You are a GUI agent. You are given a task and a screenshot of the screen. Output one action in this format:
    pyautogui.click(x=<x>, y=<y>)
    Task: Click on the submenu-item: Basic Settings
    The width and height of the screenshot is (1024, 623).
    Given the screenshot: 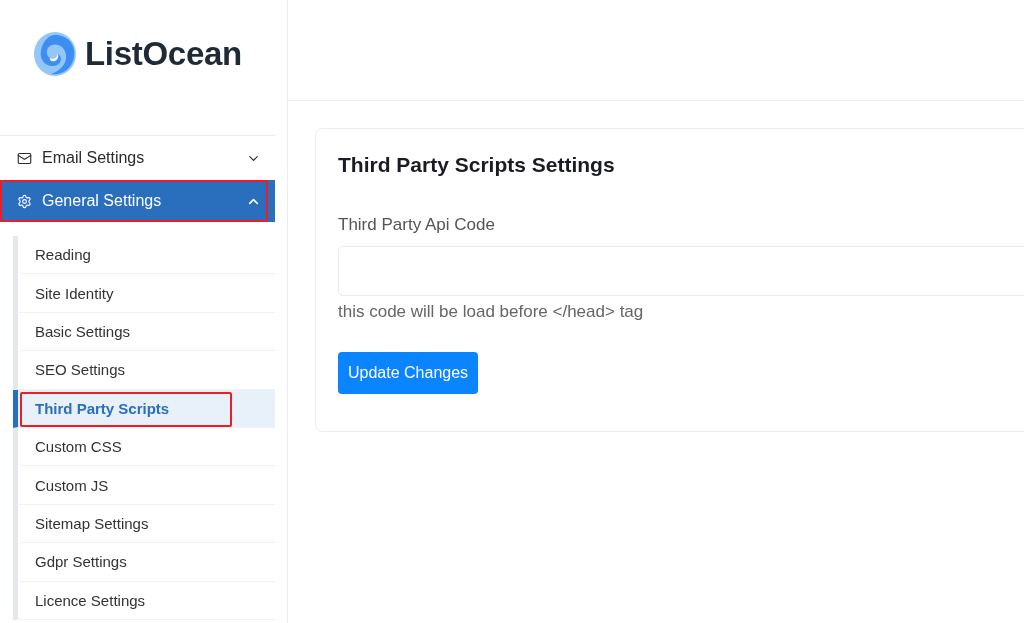 What is the action you would take?
    pyautogui.click(x=144, y=332)
    